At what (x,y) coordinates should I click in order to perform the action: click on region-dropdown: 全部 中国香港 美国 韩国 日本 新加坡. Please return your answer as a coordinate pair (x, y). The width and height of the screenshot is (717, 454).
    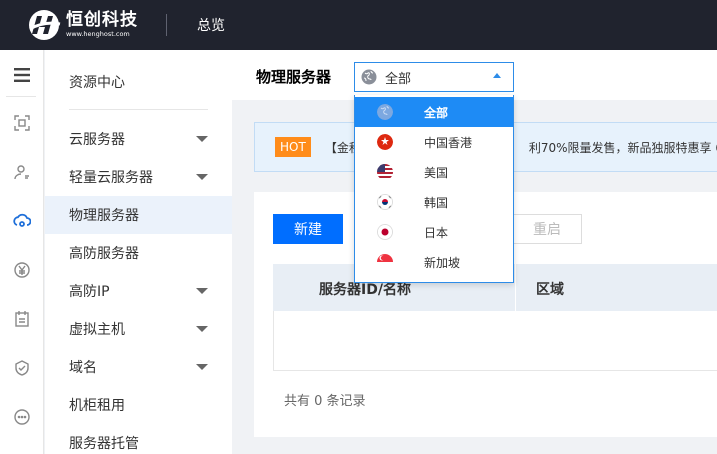
    Looking at the image, I should click on (434, 189).